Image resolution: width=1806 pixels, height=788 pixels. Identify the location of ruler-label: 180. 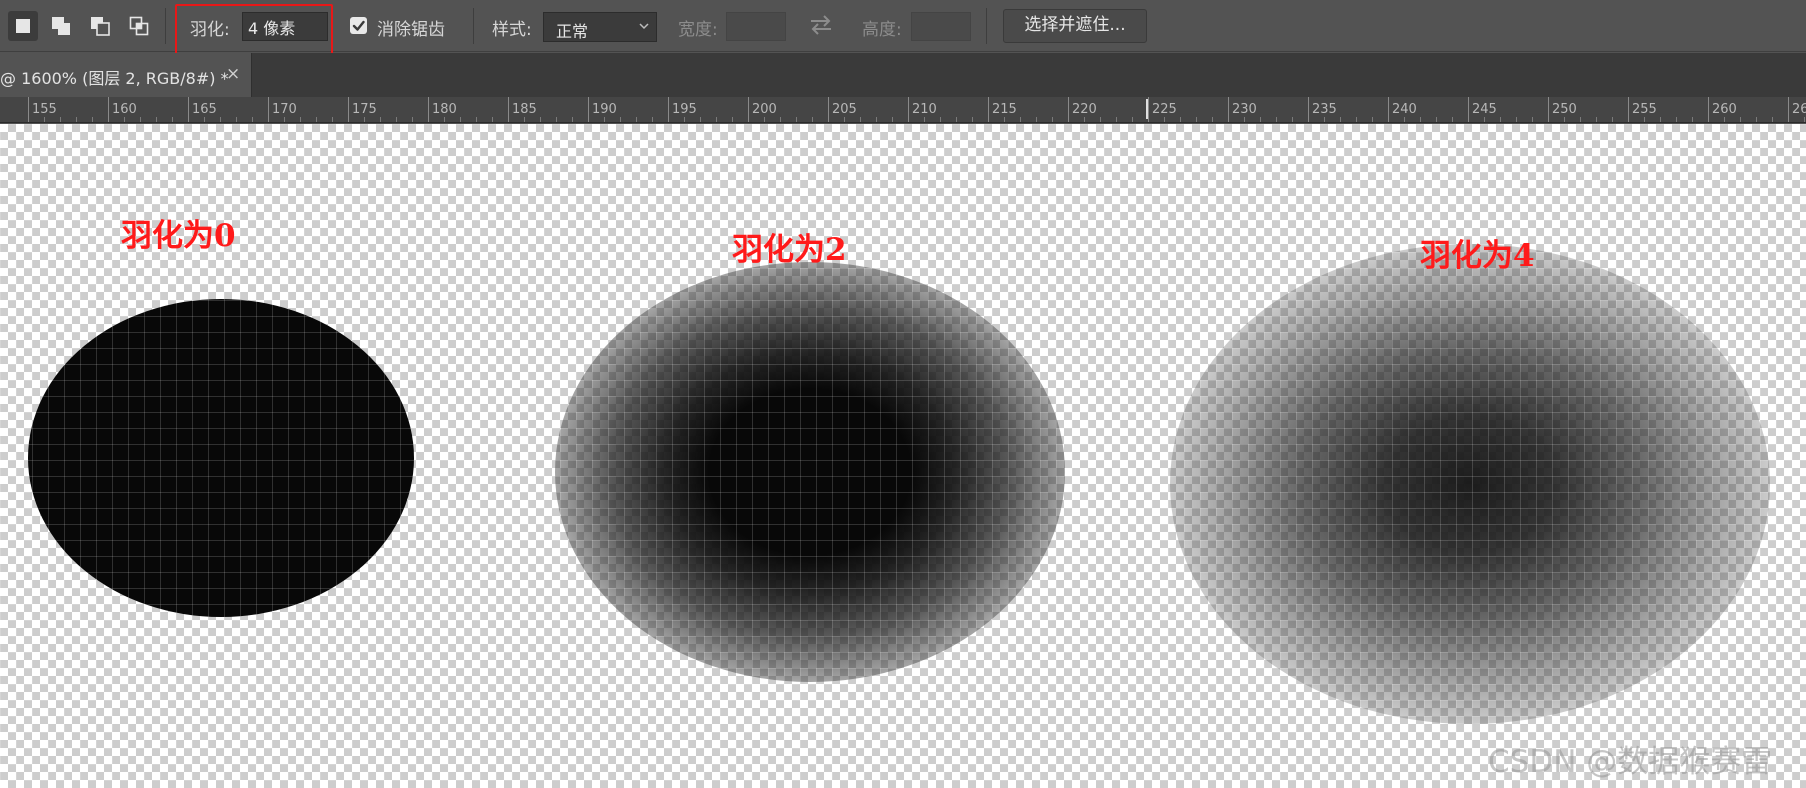
(444, 109).